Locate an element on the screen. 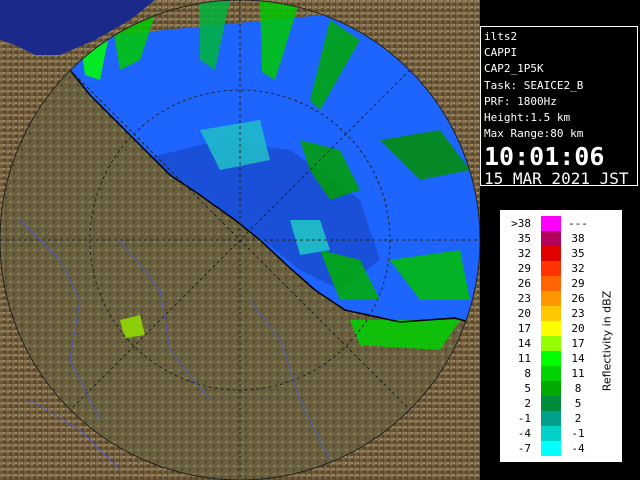 Image resolution: width=640 pixels, height=480 pixels. product-code: CAP2_1P5K is located at coordinates (514, 69).